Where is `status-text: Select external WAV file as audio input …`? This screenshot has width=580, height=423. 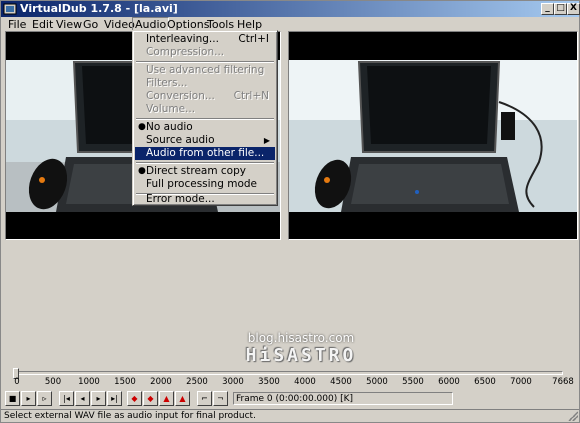
status-text: Select external WAV file as audio input … is located at coordinates (130, 416).